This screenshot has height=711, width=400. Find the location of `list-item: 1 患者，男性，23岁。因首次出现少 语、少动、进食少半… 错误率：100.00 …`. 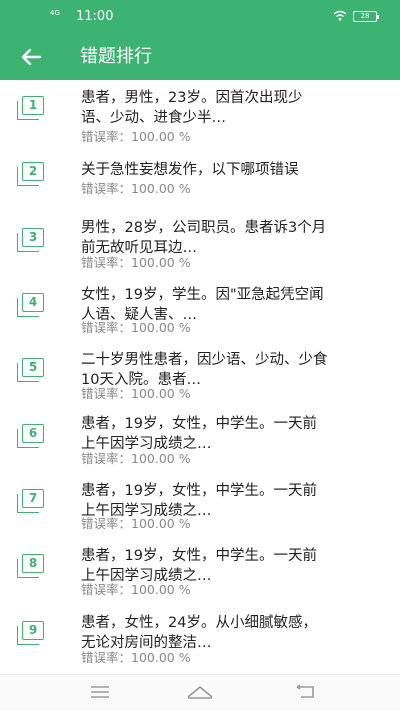

list-item: 1 患者，男性，23岁。因首次出现少 语、少动、进食少半… 错误率：100.00 … is located at coordinates (200, 121).